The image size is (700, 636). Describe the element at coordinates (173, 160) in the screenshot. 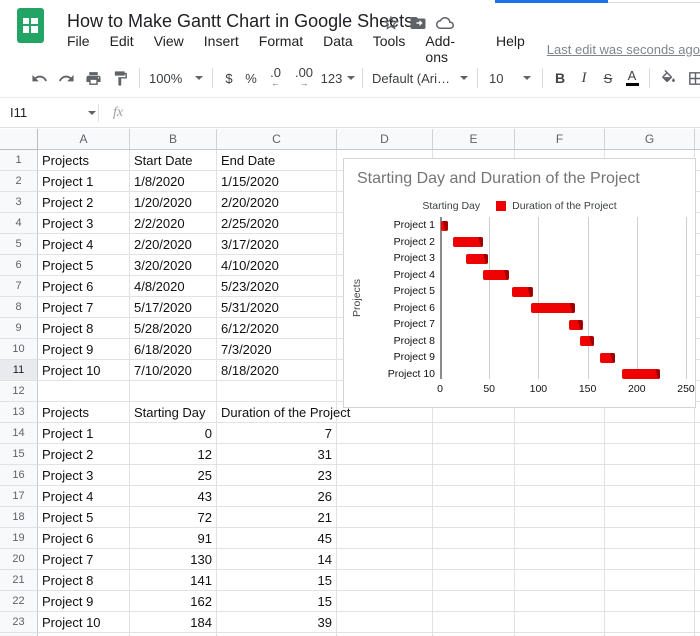

I see `cell: Start Date` at that location.